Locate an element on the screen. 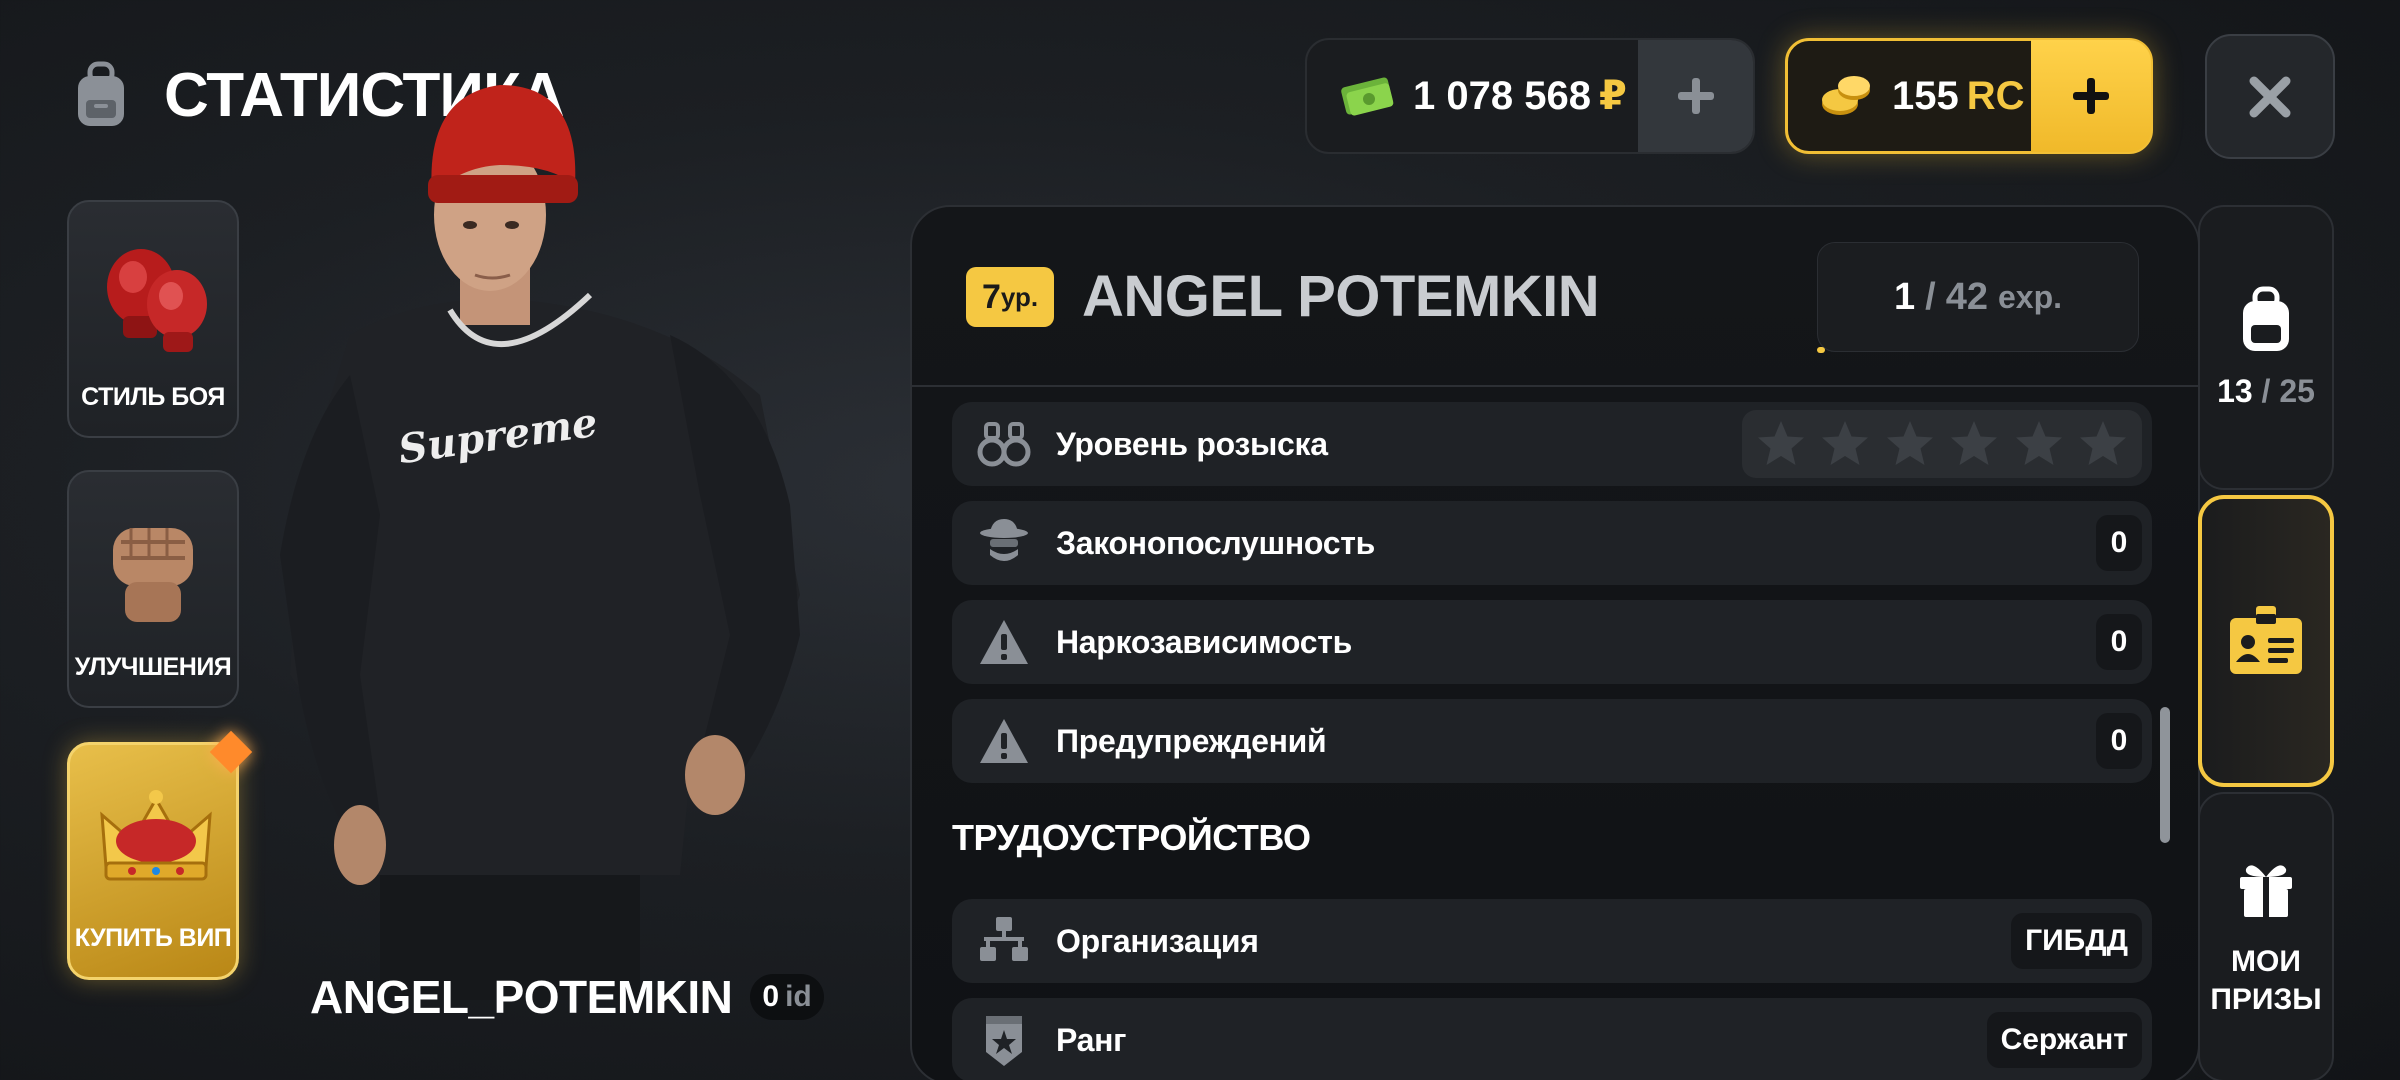 Image resolution: width=2400 pixels, height=1080 pixels. exp-progress-bar is located at coordinates (1978, 350).